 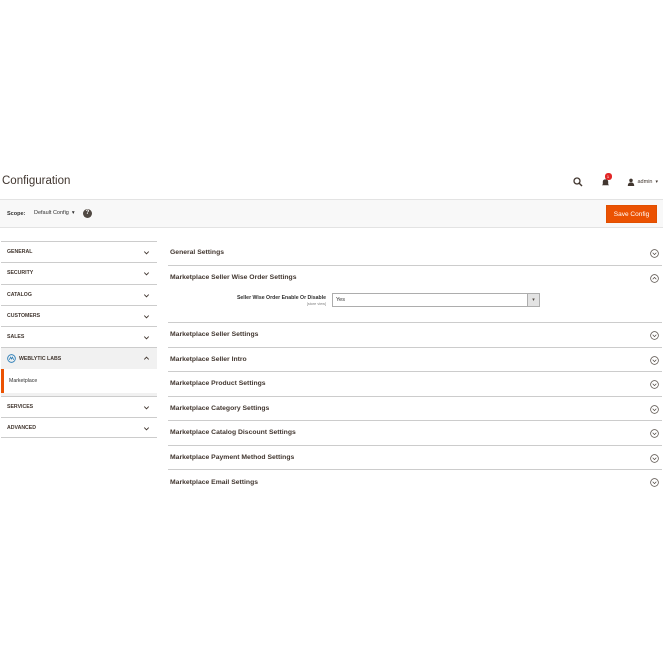 I want to click on scope-label: Scope:, so click(x=16, y=214).